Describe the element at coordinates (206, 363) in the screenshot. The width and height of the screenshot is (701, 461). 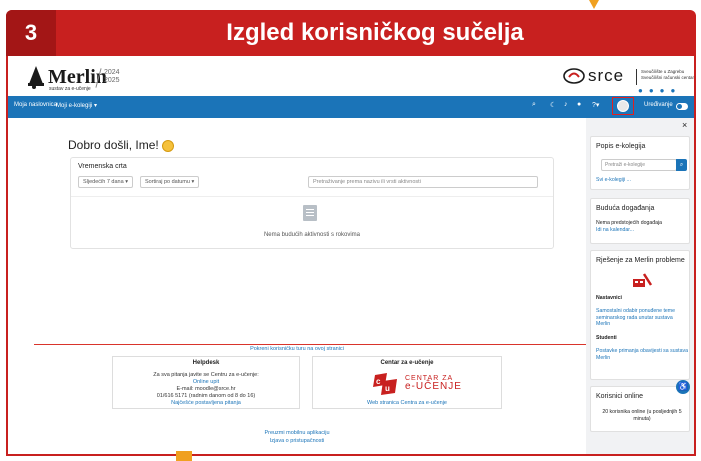
I see `helpdesk-title: Helpdesk` at that location.